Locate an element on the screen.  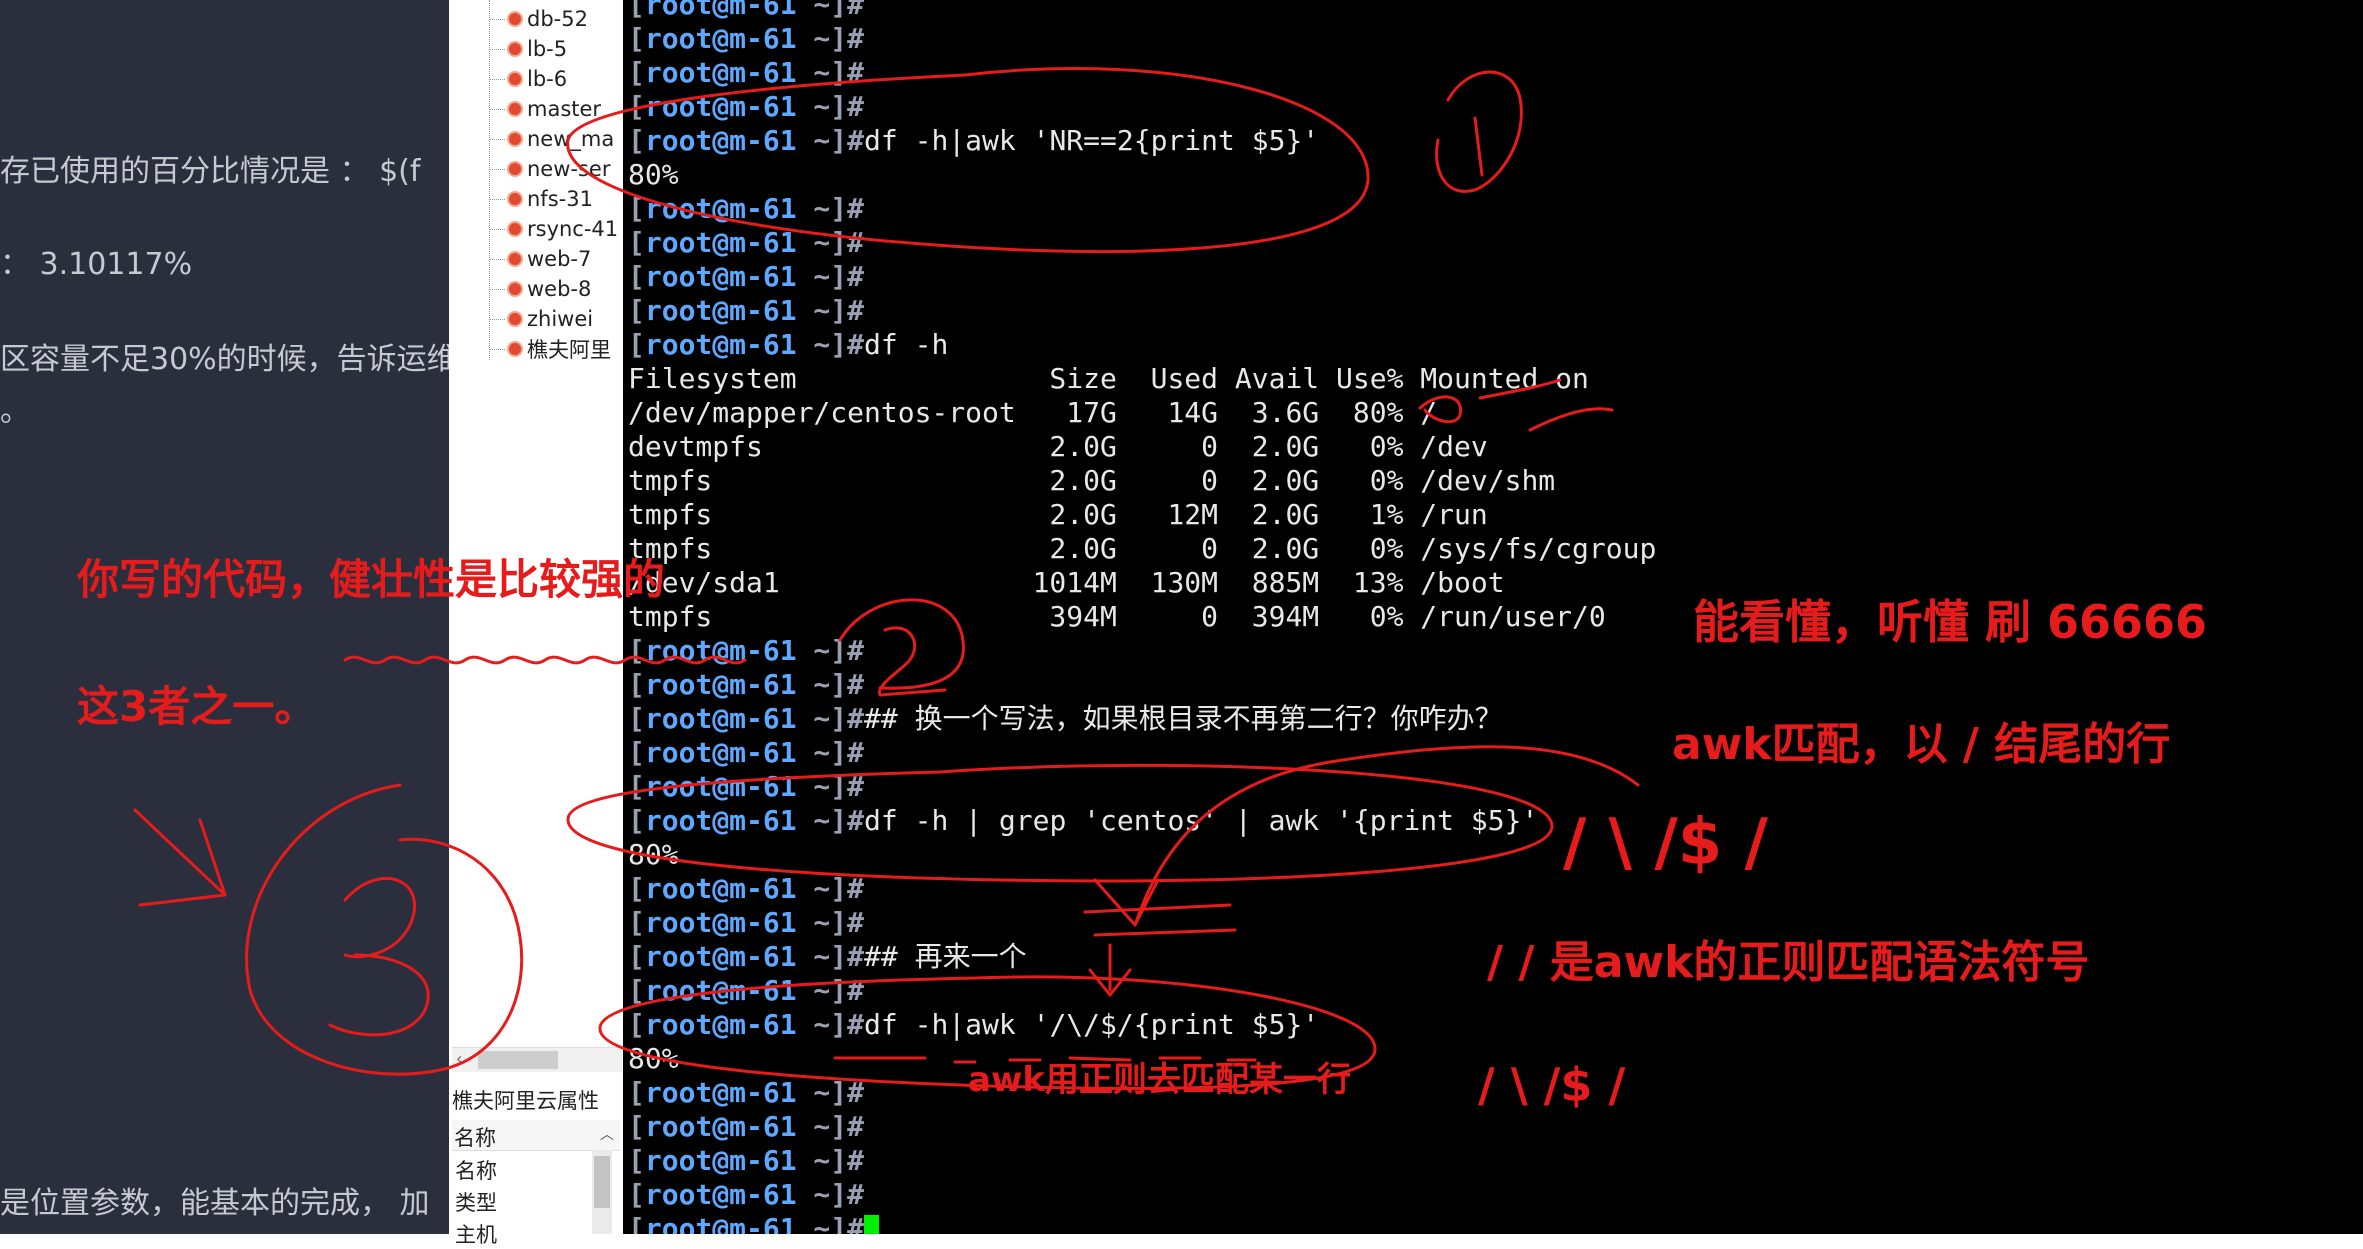
session-label: new_ma is located at coordinates (571, 139).